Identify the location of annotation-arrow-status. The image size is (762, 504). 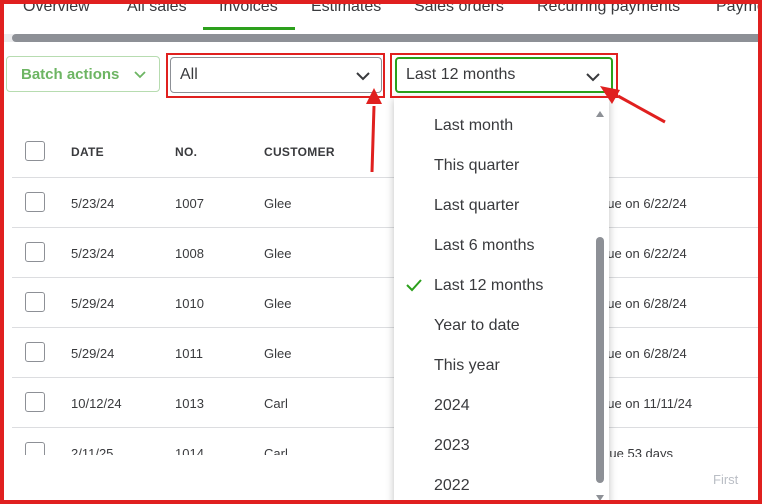
(374, 130).